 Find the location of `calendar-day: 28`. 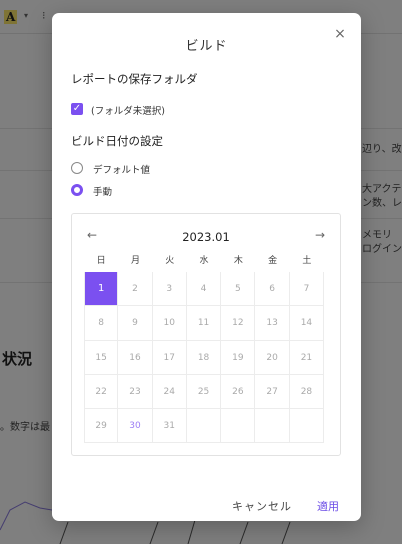

calendar-day: 28 is located at coordinates (307, 392).